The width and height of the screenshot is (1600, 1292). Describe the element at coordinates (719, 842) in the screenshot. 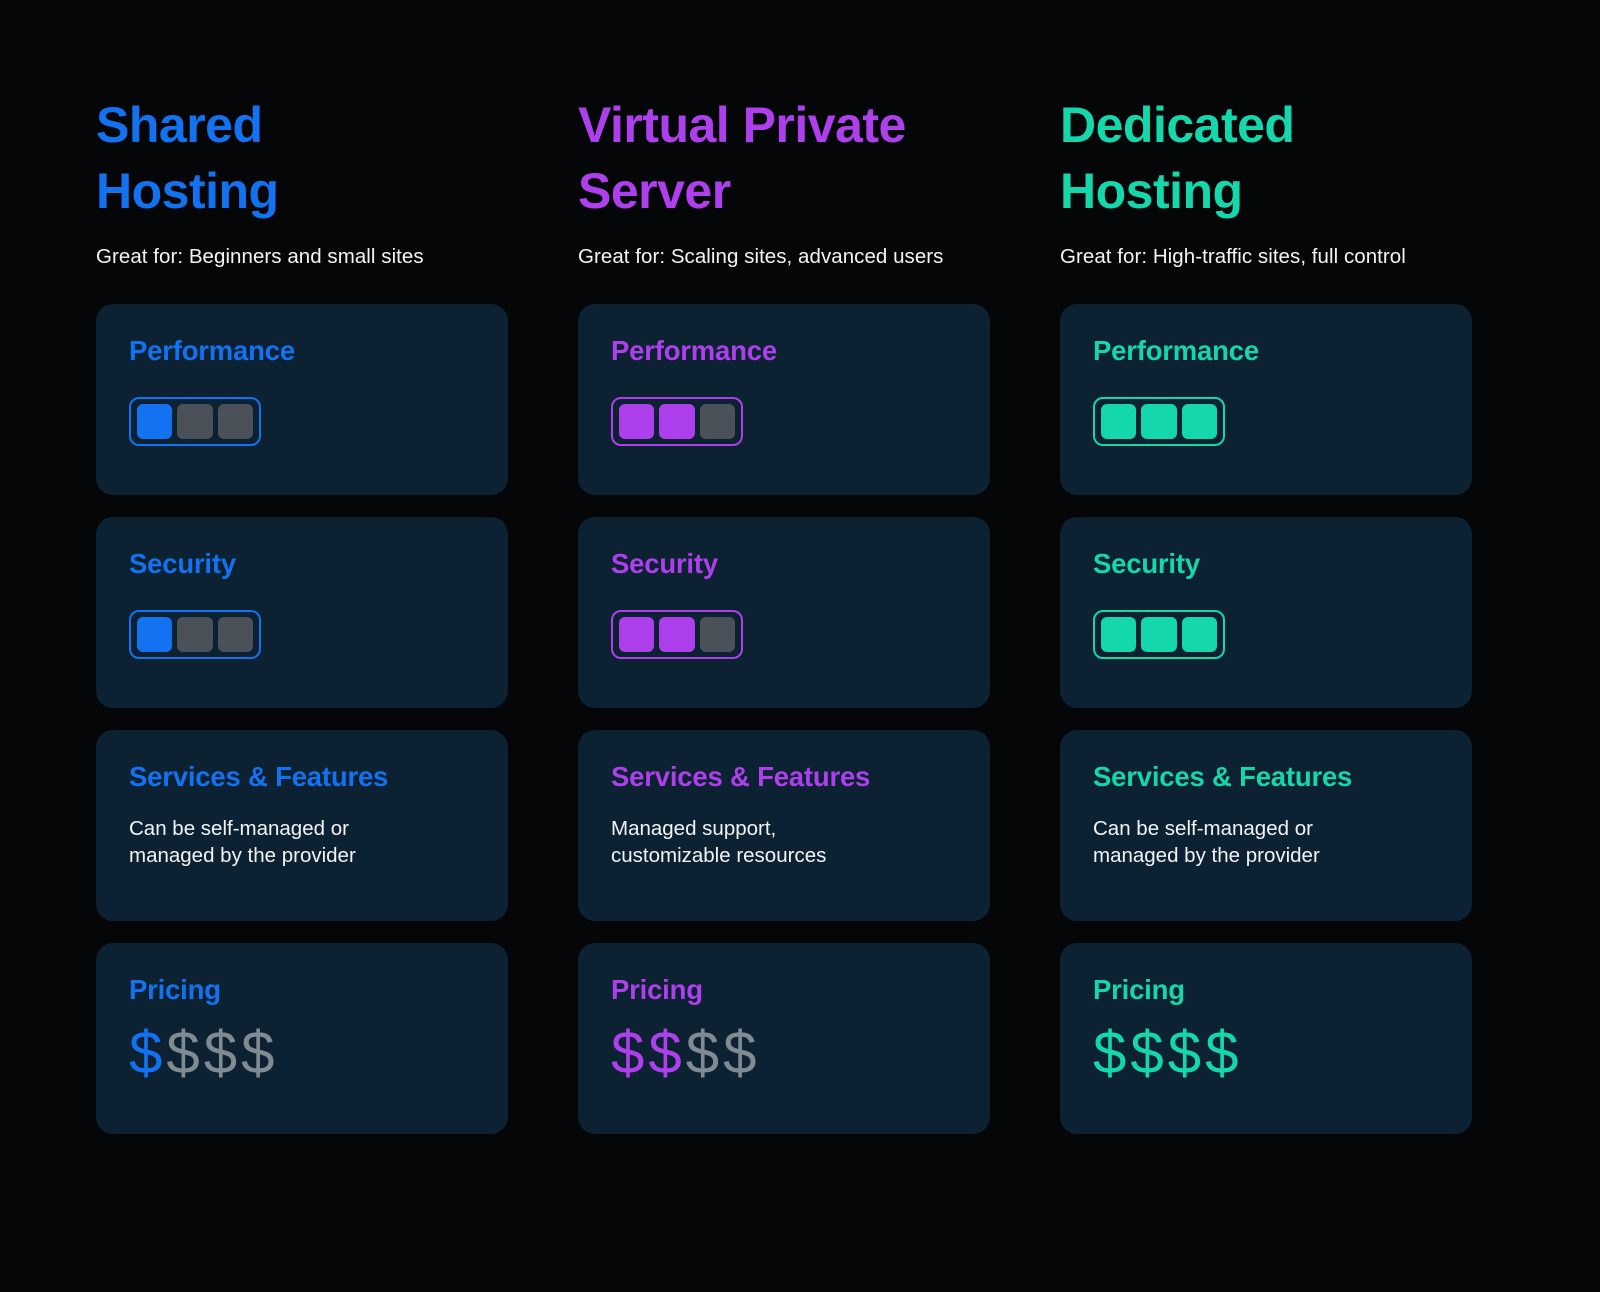

I see `card-description: Managed support, customizable resources` at that location.